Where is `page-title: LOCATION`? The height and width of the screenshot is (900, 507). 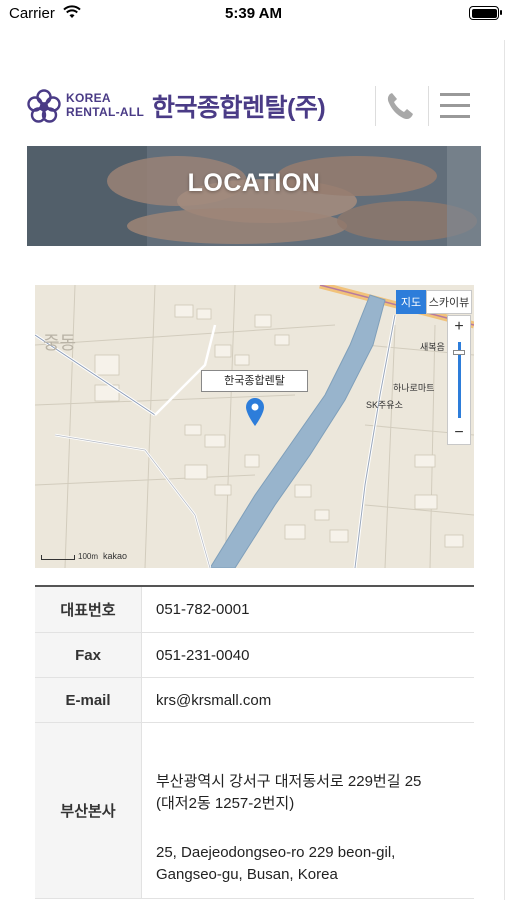
page-title: LOCATION is located at coordinates (254, 183).